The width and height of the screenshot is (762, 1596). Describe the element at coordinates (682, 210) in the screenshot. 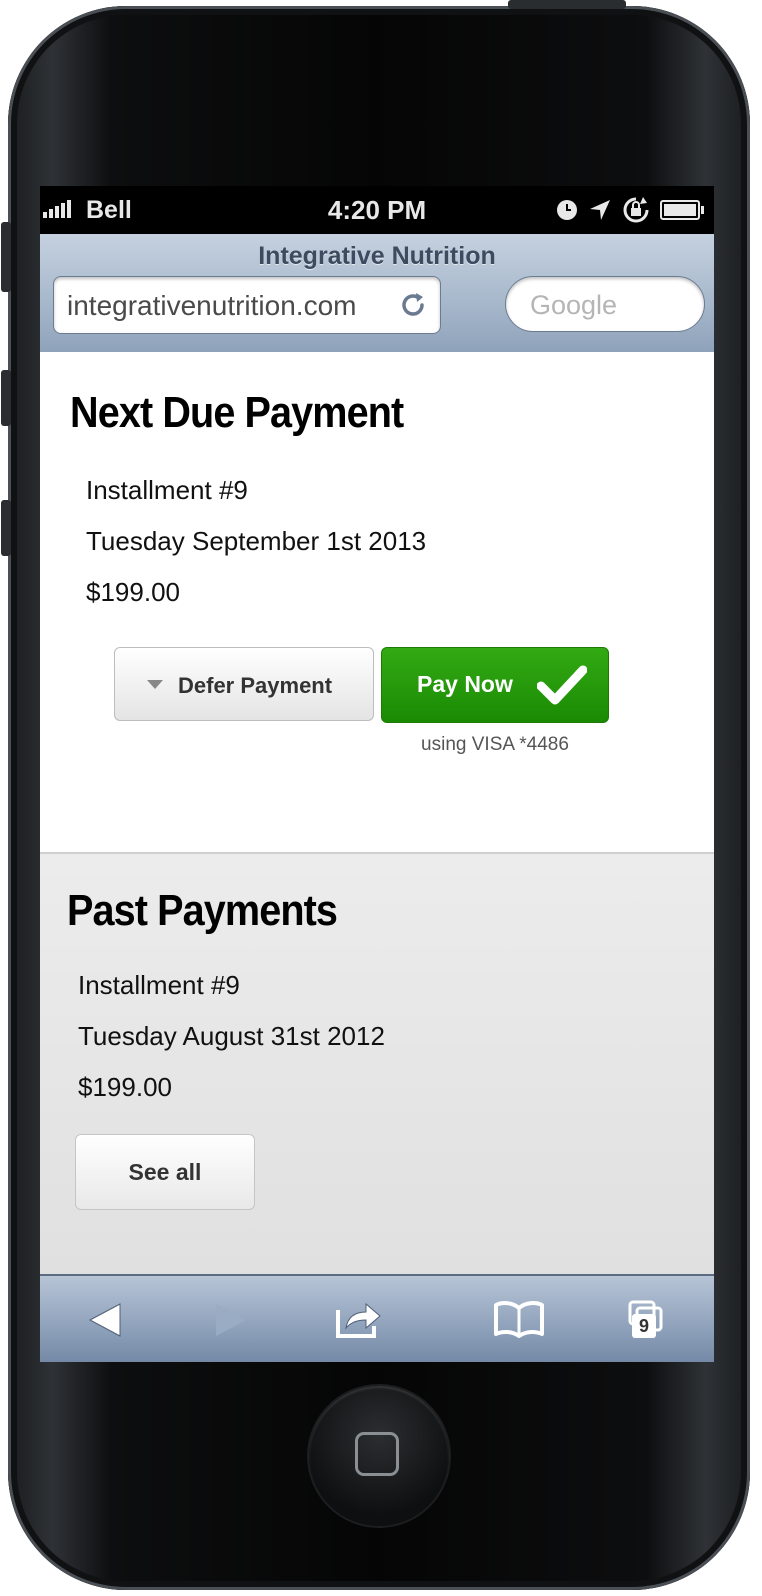

I see `battery-icon` at that location.